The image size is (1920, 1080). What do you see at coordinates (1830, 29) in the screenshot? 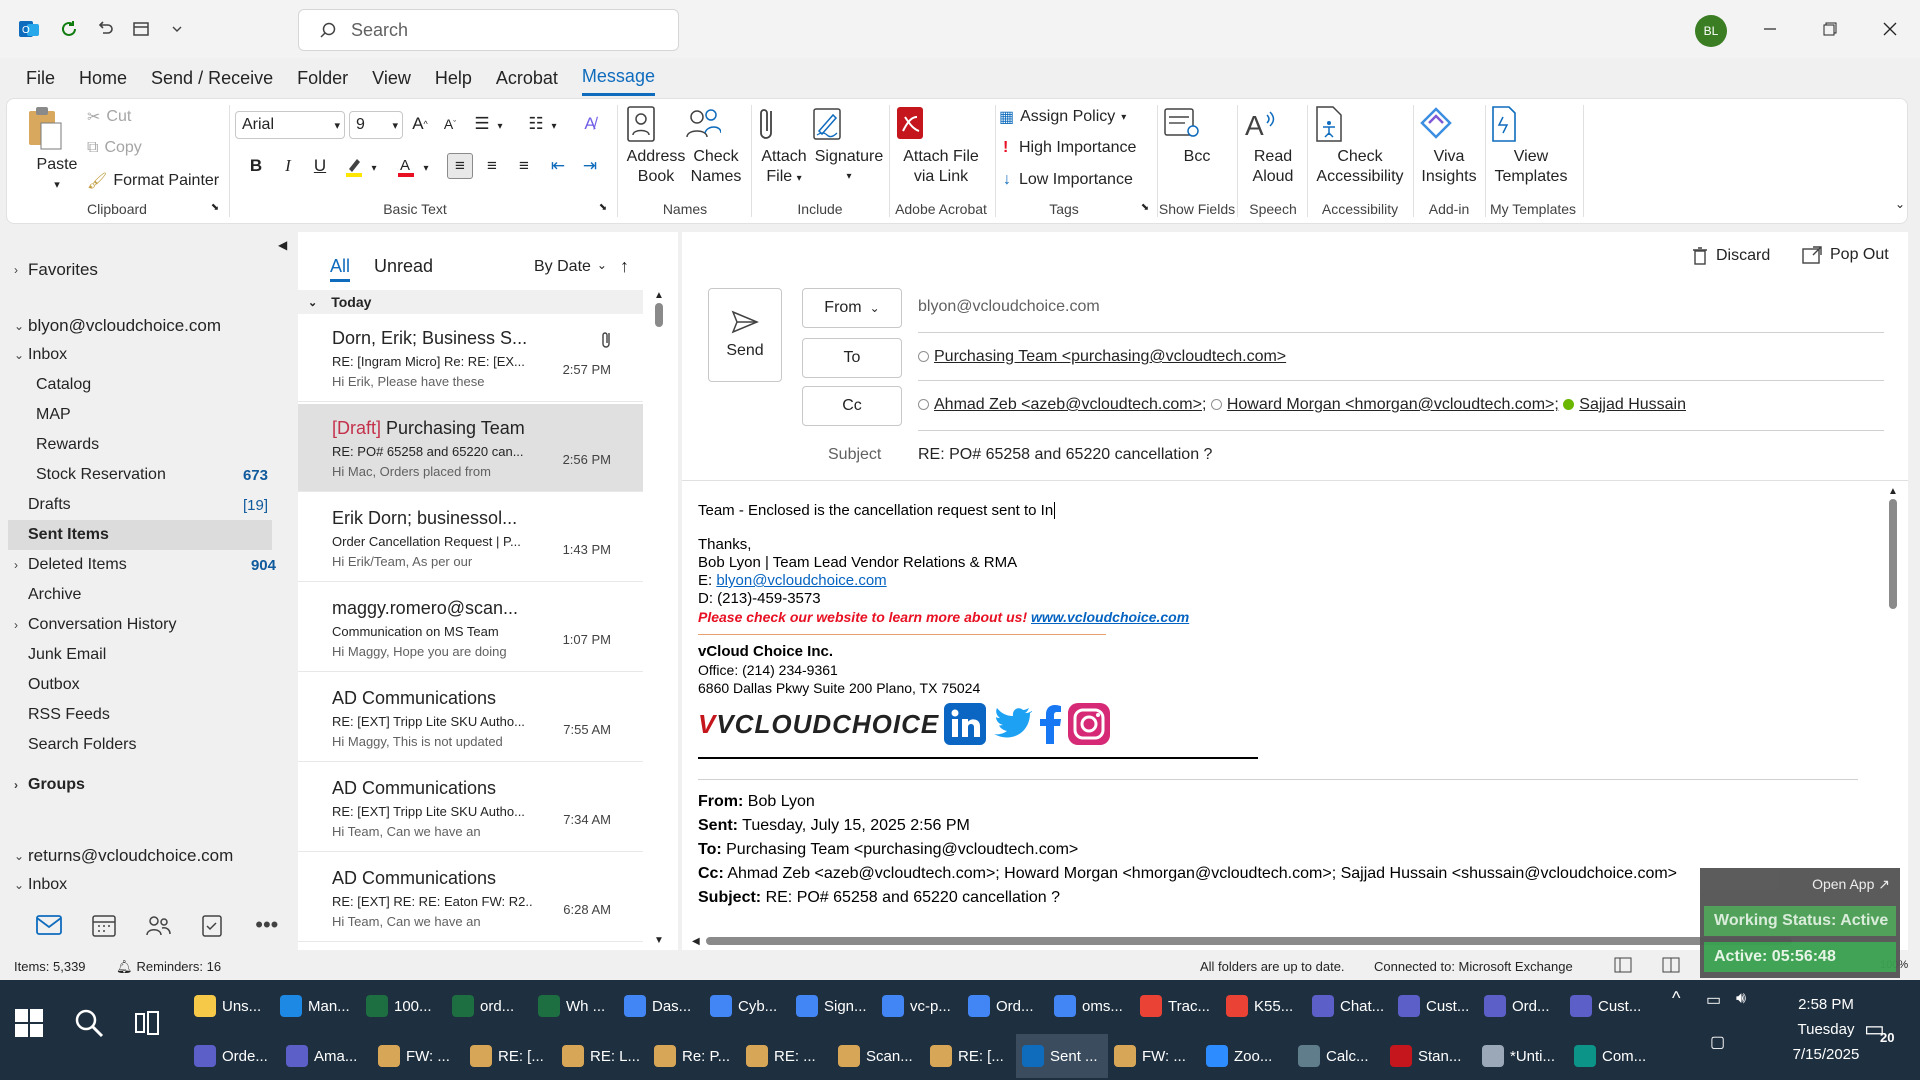
I see `restore-button` at bounding box center [1830, 29].